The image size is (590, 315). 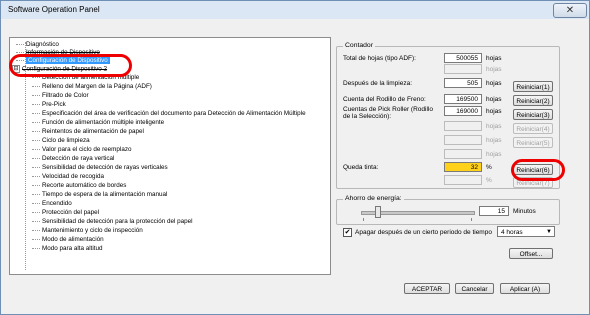 What do you see at coordinates (526, 231) in the screenshot?
I see `auto-off-select: 4 horas ▼` at bounding box center [526, 231].